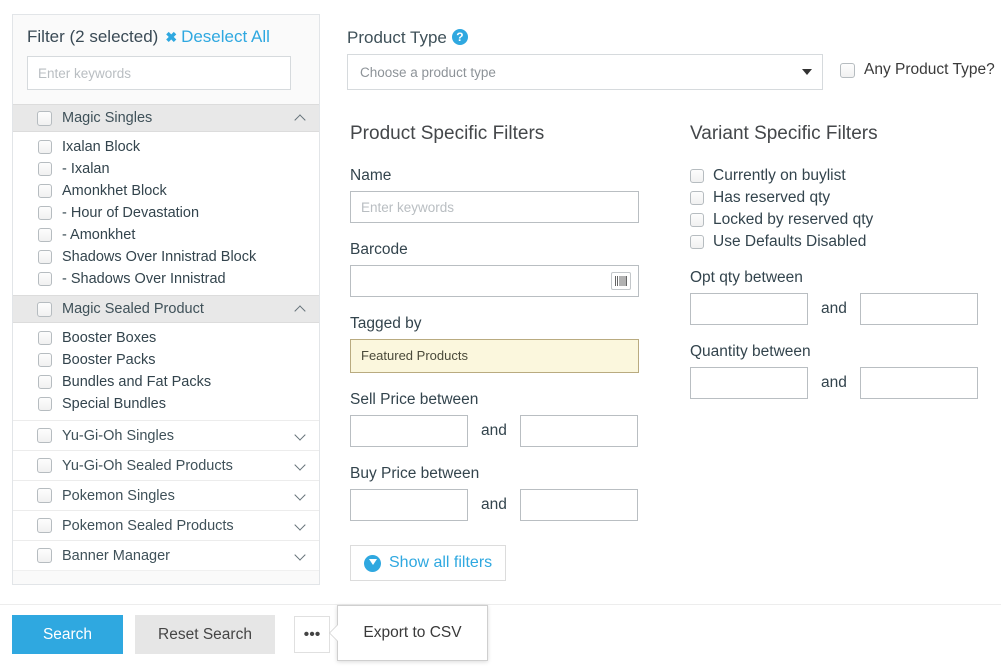 This screenshot has height=670, width=1001. I want to click on sell-price-and-label: and, so click(494, 430).